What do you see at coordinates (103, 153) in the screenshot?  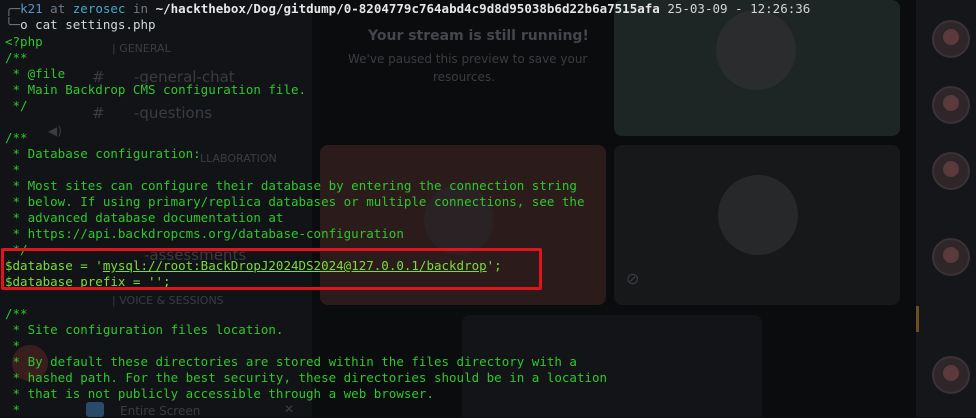 I see `code-line: * Database configuration:` at bounding box center [103, 153].